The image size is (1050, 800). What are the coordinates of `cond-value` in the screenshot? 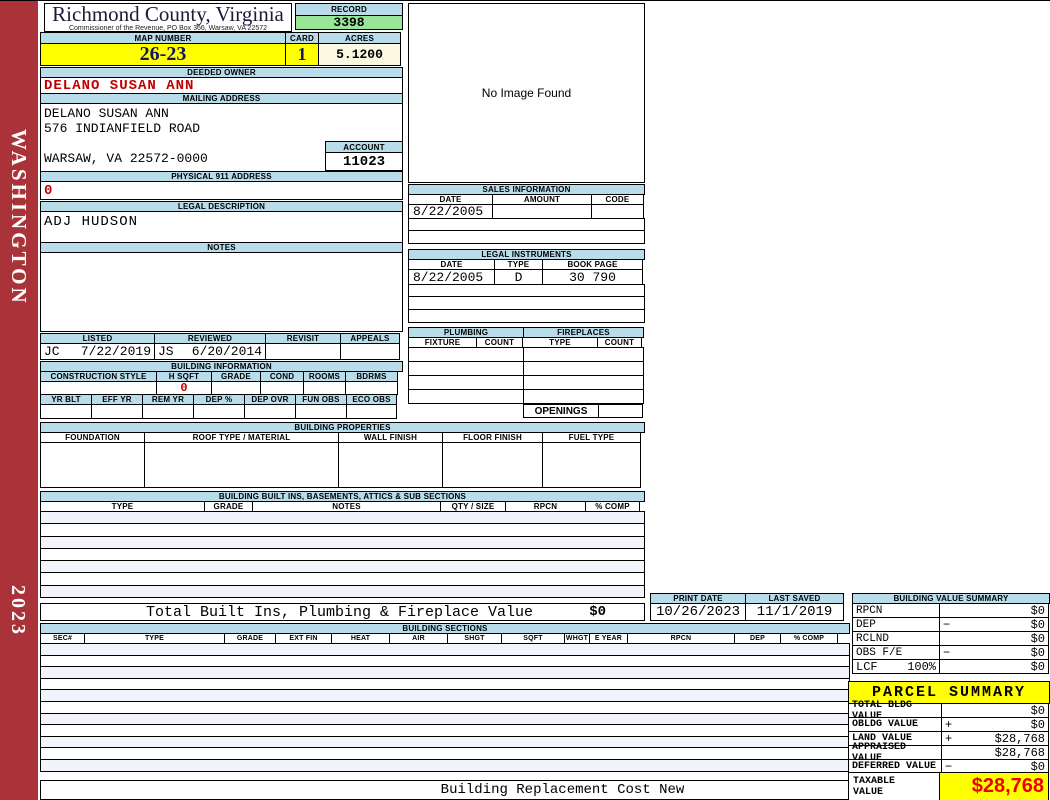 It's located at (282, 388).